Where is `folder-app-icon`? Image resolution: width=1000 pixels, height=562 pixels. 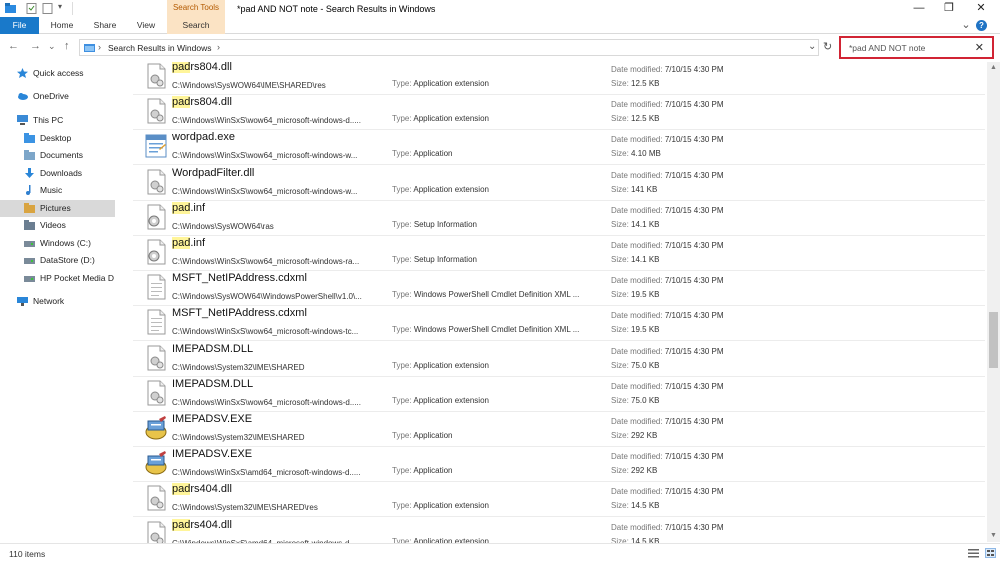 folder-app-icon is located at coordinates (10, 8).